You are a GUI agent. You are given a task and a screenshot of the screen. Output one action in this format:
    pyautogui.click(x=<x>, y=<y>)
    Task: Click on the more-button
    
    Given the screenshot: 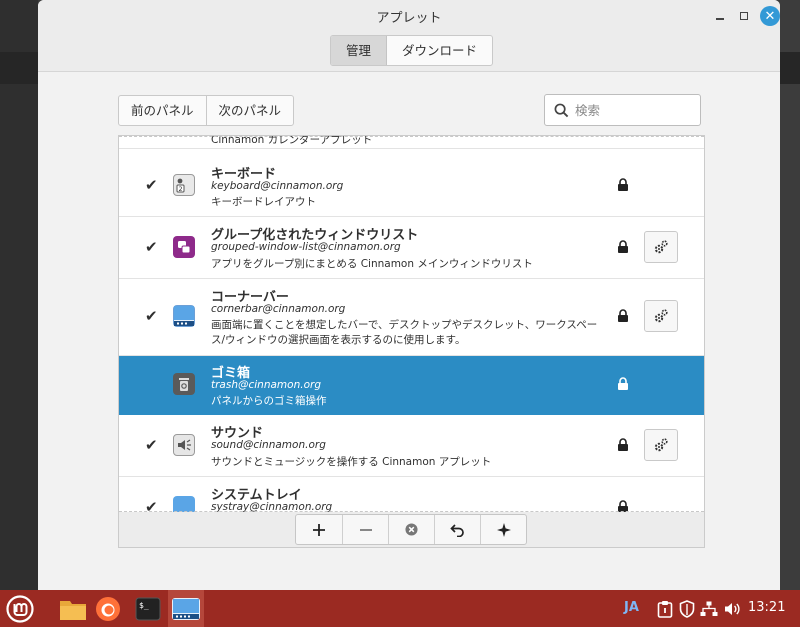 What is the action you would take?
    pyautogui.click(x=503, y=529)
    